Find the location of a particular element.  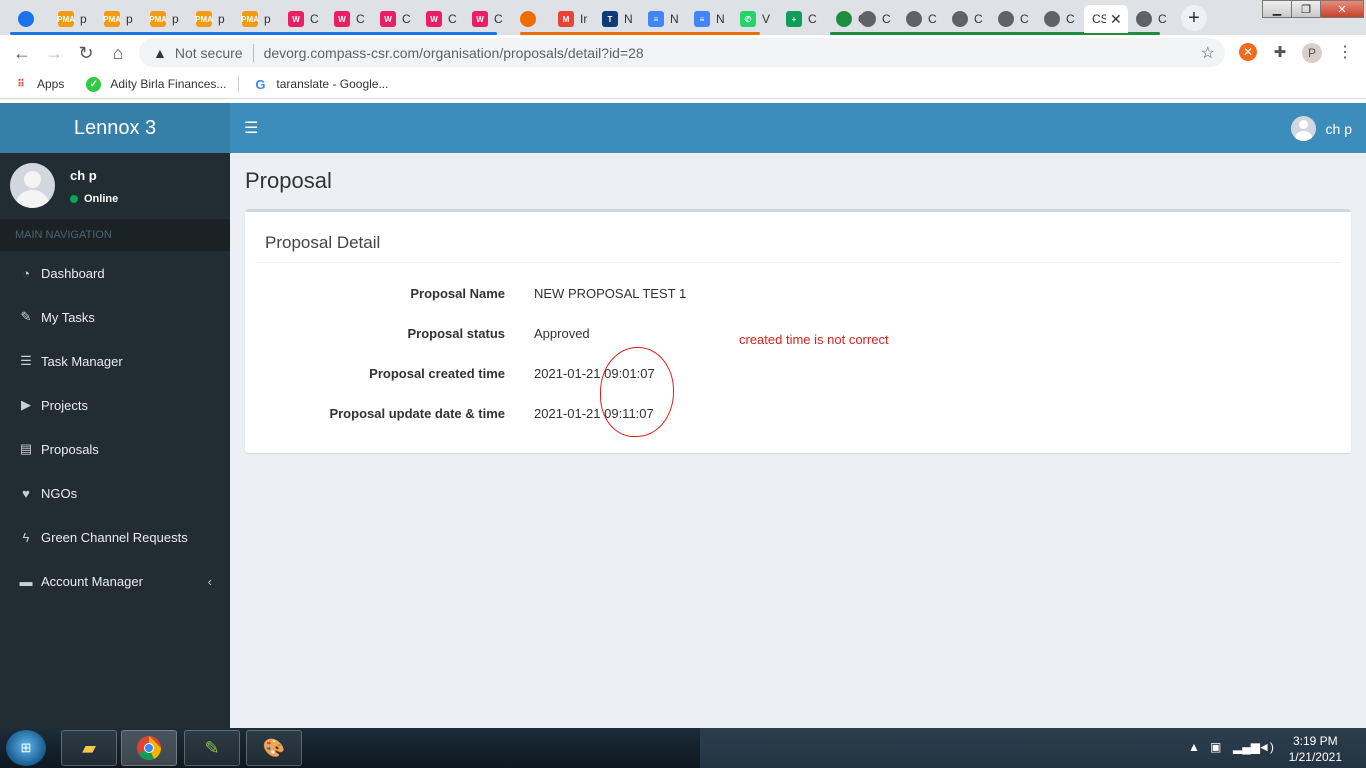

taskbar-chrome-icon is located at coordinates (149, 748).